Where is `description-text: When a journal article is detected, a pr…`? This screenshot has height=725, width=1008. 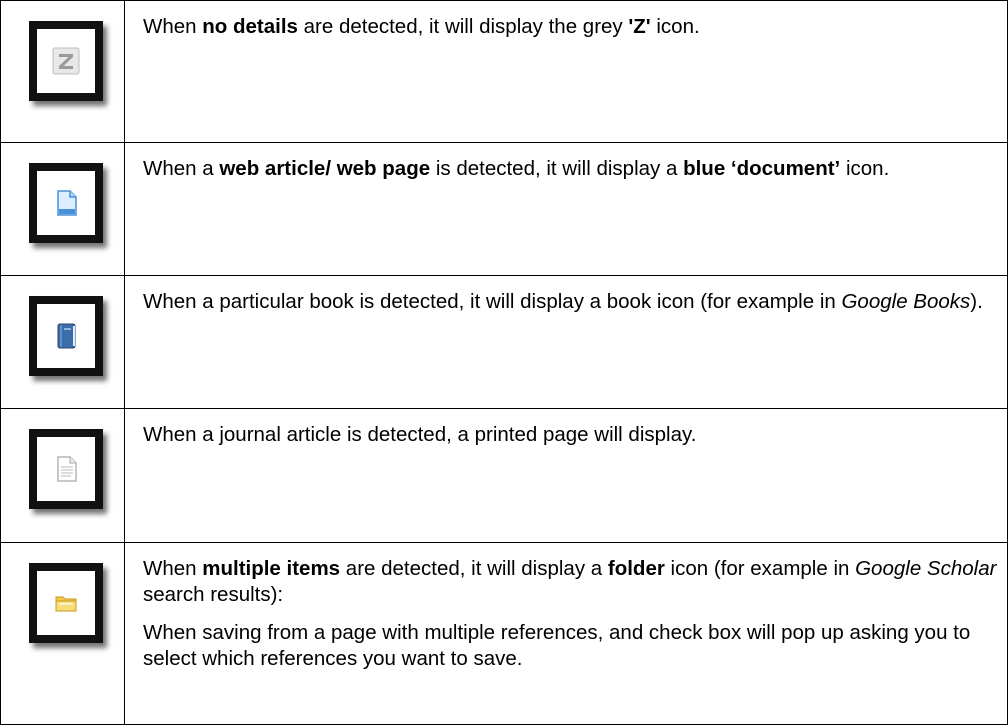 description-text: When a journal article is detected, a pr… is located at coordinates (575, 435).